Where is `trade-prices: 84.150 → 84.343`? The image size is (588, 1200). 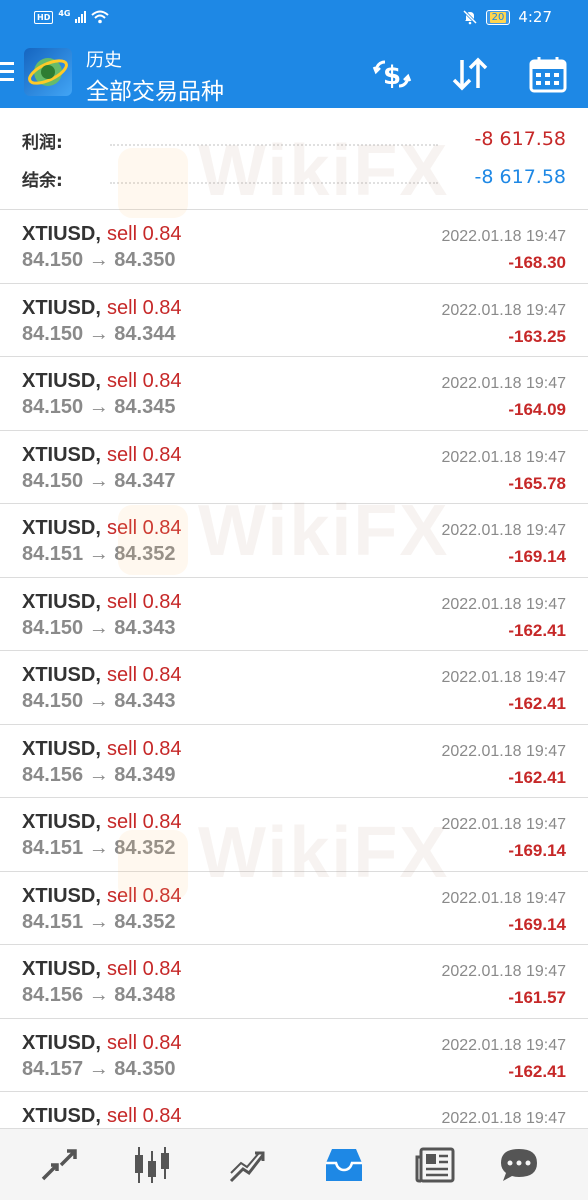 trade-prices: 84.150 → 84.343 is located at coordinates (99, 627).